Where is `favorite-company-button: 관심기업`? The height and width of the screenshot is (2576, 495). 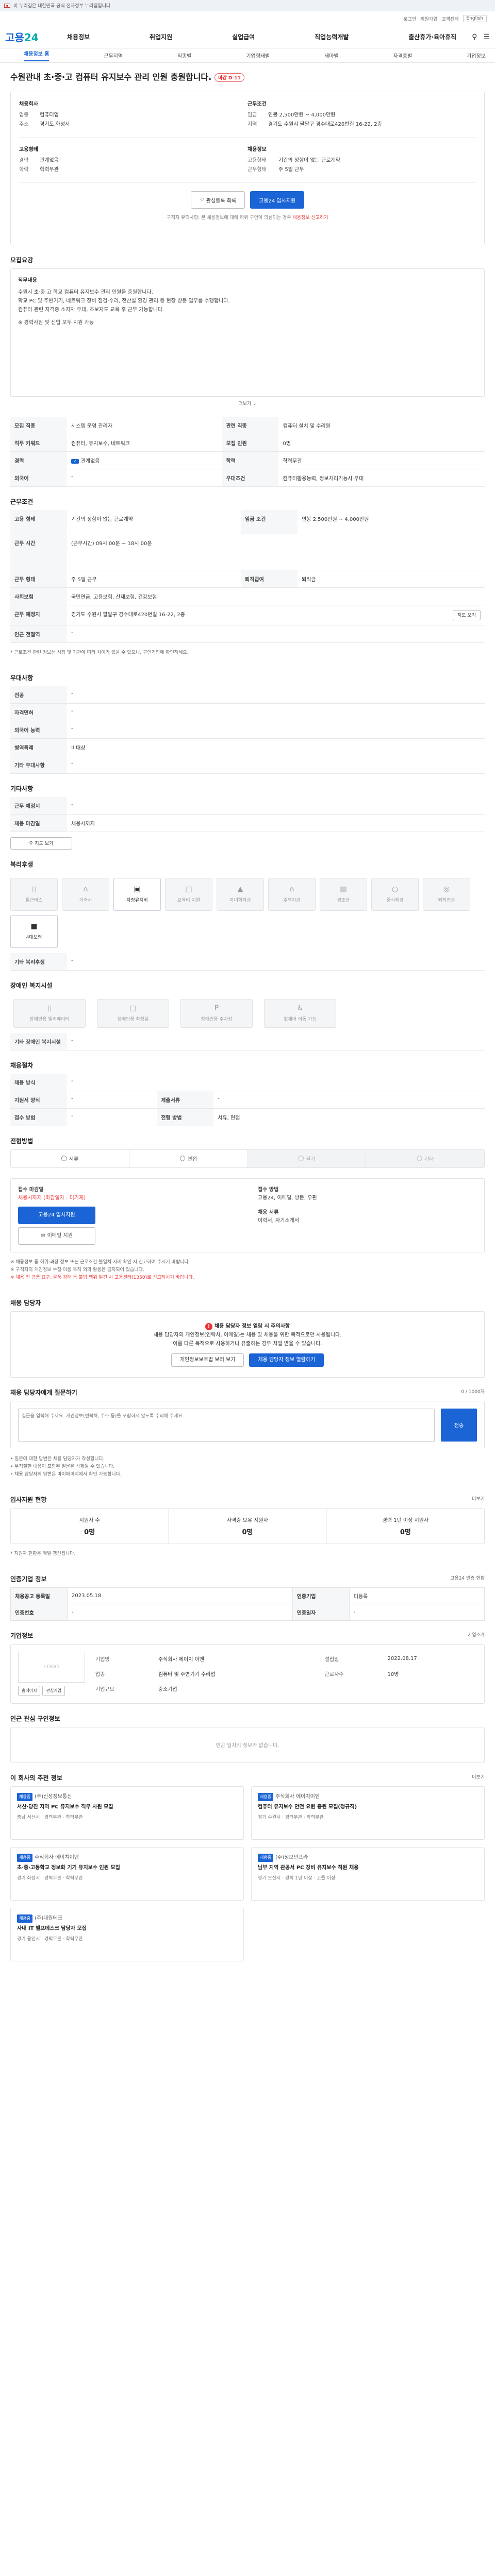
favorite-company-button: 관심기업 is located at coordinates (54, 1690).